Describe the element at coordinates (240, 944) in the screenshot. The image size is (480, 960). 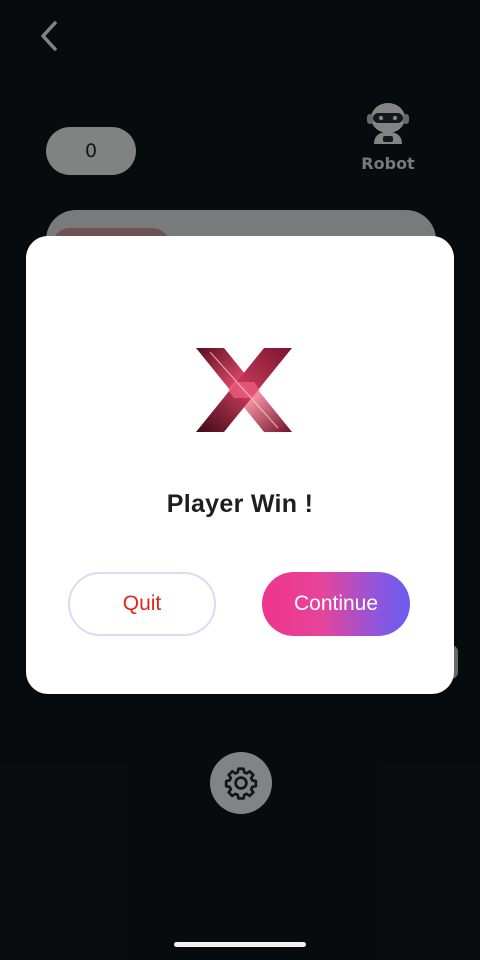
I see `home-indicator` at that location.